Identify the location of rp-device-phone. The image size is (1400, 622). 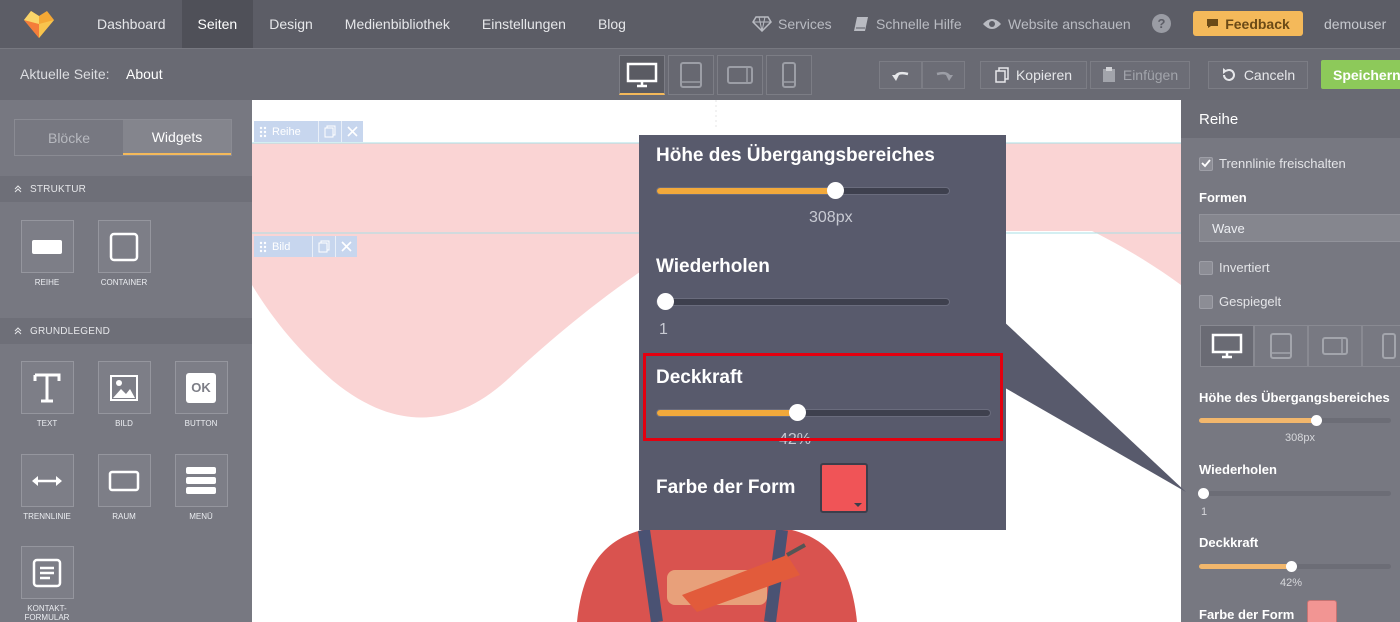
(1381, 346).